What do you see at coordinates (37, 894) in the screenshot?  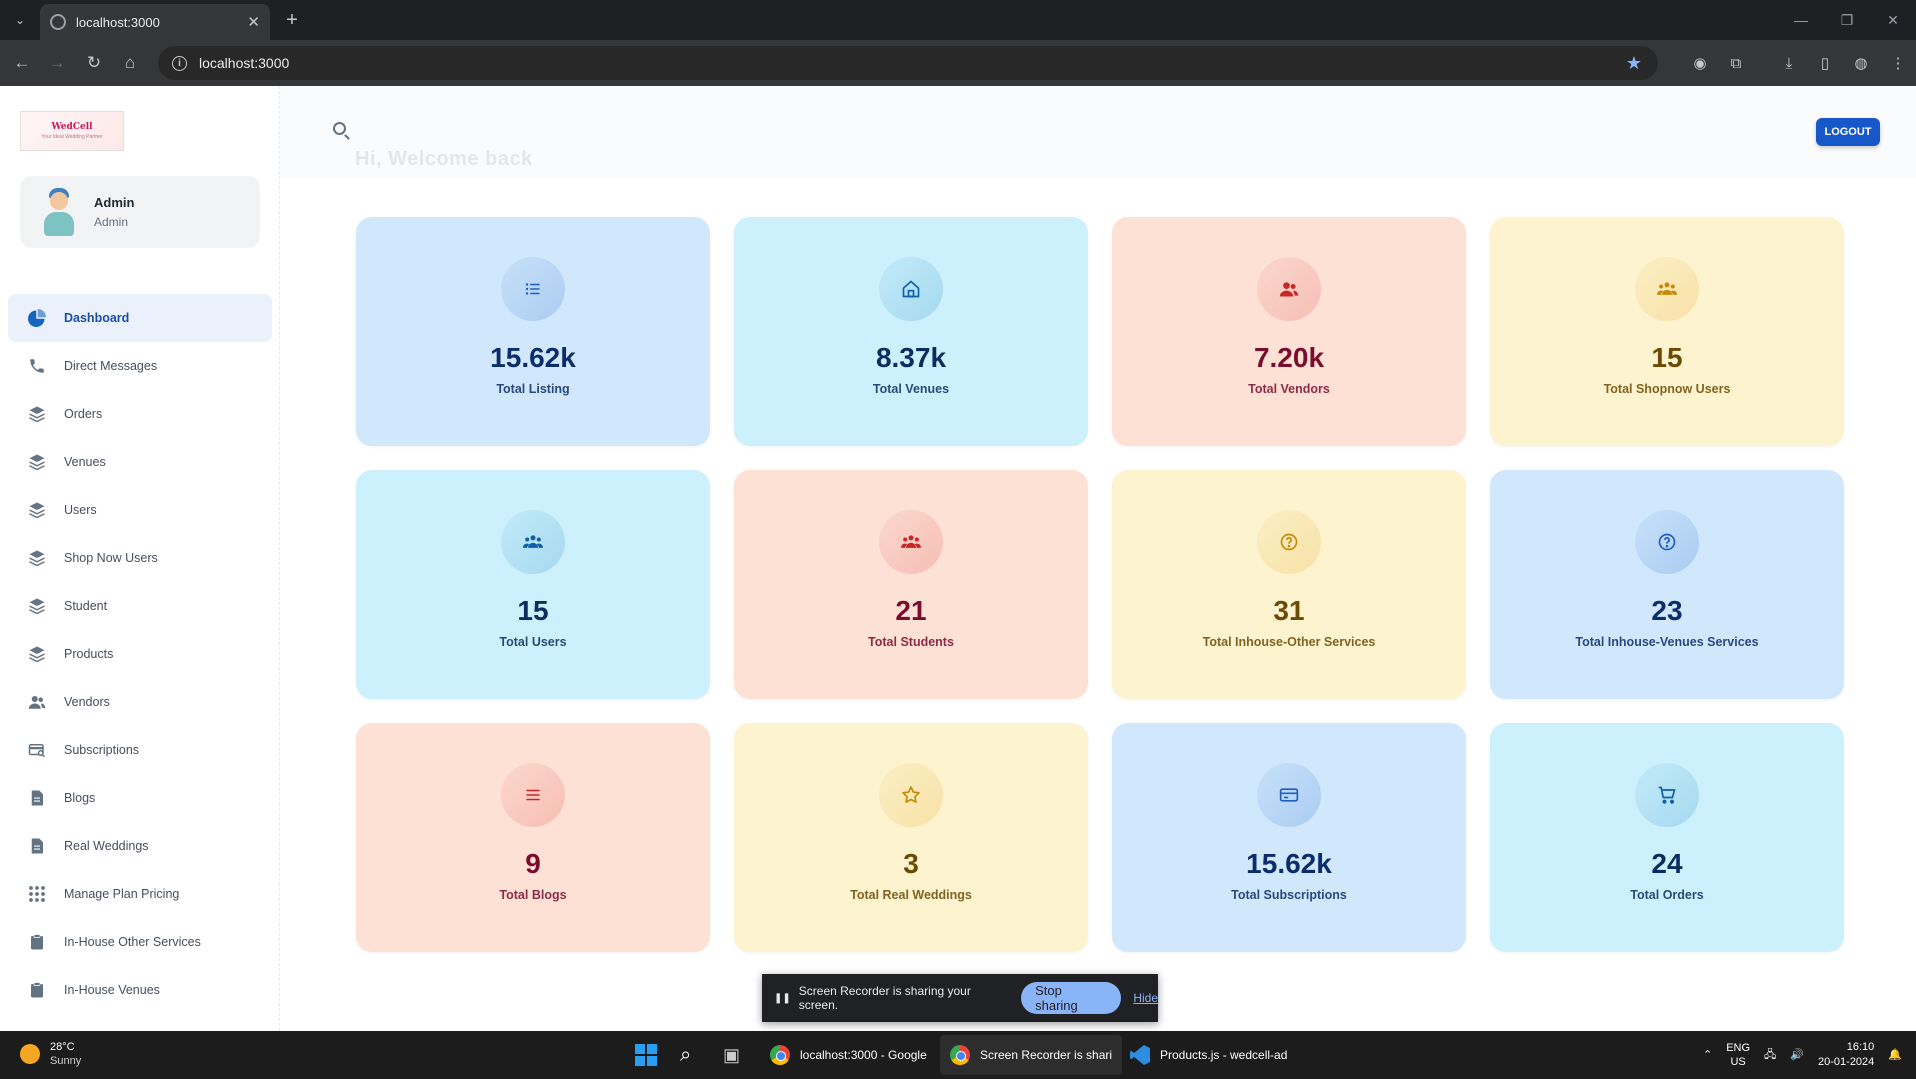 I see `grid-dots-icon` at bounding box center [37, 894].